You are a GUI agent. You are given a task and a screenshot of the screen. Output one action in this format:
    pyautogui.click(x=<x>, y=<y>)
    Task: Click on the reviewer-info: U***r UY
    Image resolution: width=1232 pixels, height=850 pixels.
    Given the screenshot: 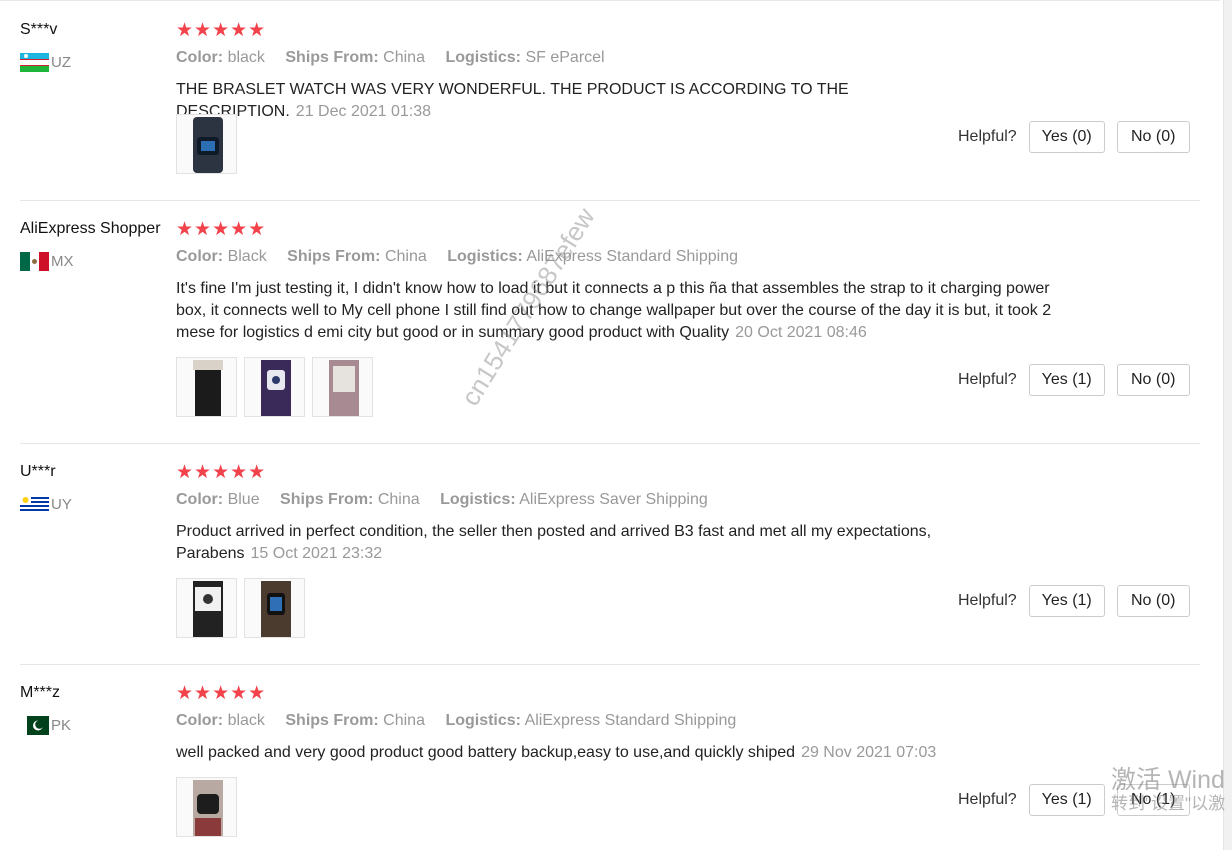 What is the action you would take?
    pyautogui.click(x=46, y=488)
    